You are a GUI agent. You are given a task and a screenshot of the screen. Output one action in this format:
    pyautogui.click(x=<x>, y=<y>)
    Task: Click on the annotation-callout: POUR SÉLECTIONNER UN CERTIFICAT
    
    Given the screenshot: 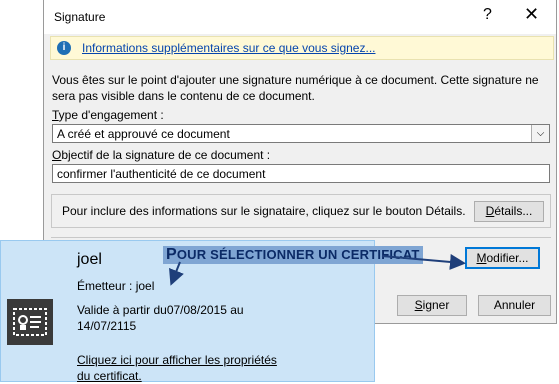 What is the action you would take?
    pyautogui.click(x=293, y=255)
    